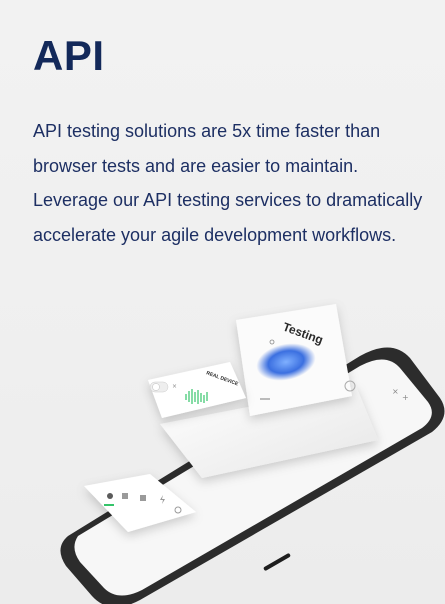  Describe the element at coordinates (143, 498) in the screenshot. I see `grid-icon` at that location.